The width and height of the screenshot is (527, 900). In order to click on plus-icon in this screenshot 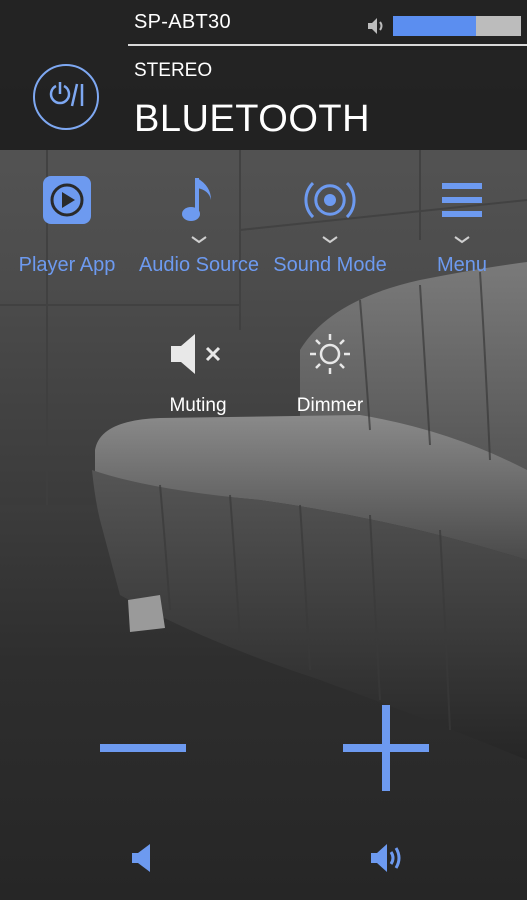, I will do `click(386, 750)`.